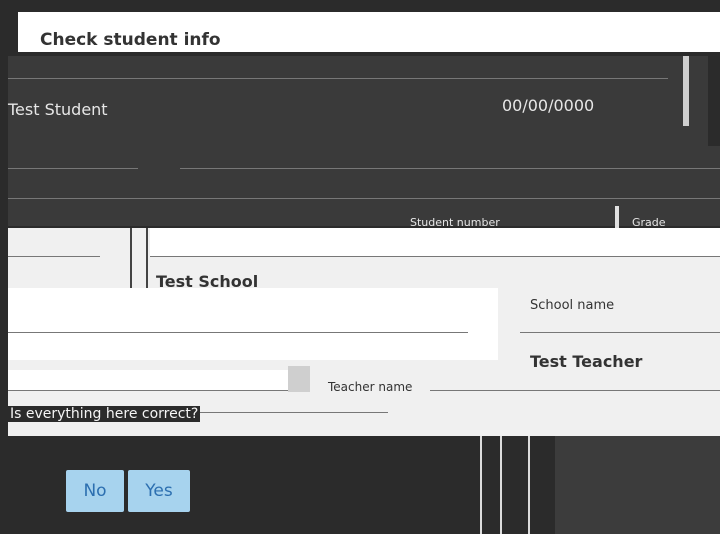  What do you see at coordinates (104, 414) in the screenshot?
I see `confirm-question: Is everything here correct?` at bounding box center [104, 414].